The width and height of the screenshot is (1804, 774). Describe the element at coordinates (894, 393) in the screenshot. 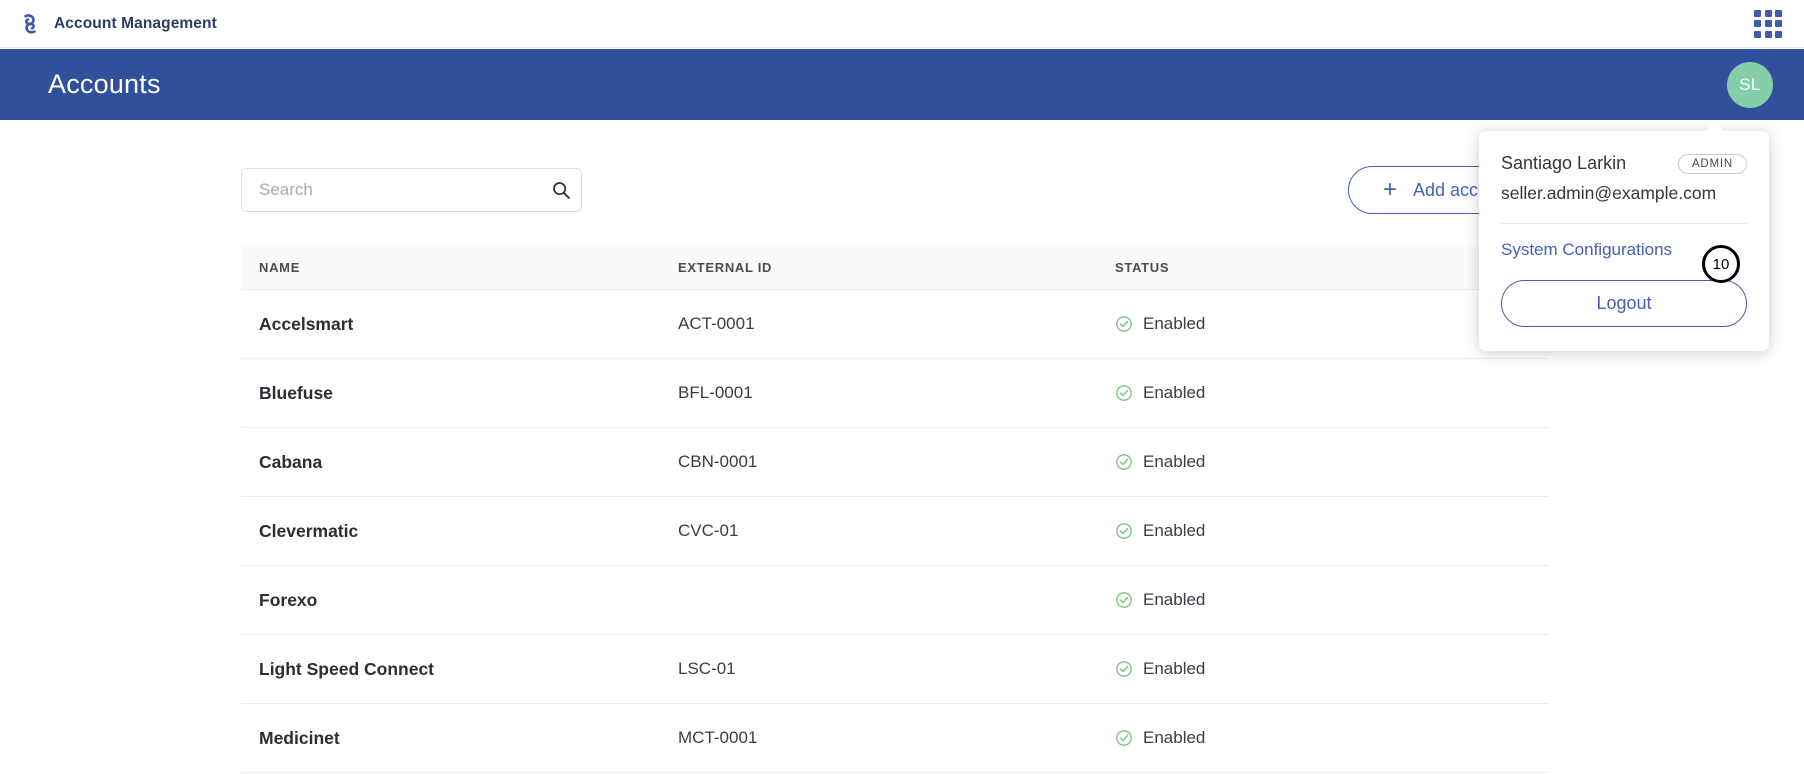

I see `table-row: Bluefuse BFL-0001 Enabled` at that location.